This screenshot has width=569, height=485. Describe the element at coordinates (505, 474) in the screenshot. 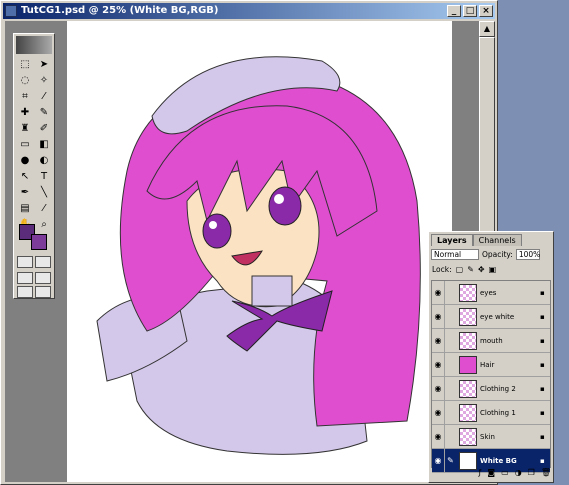

I see `new-set-icon: ▭` at that location.